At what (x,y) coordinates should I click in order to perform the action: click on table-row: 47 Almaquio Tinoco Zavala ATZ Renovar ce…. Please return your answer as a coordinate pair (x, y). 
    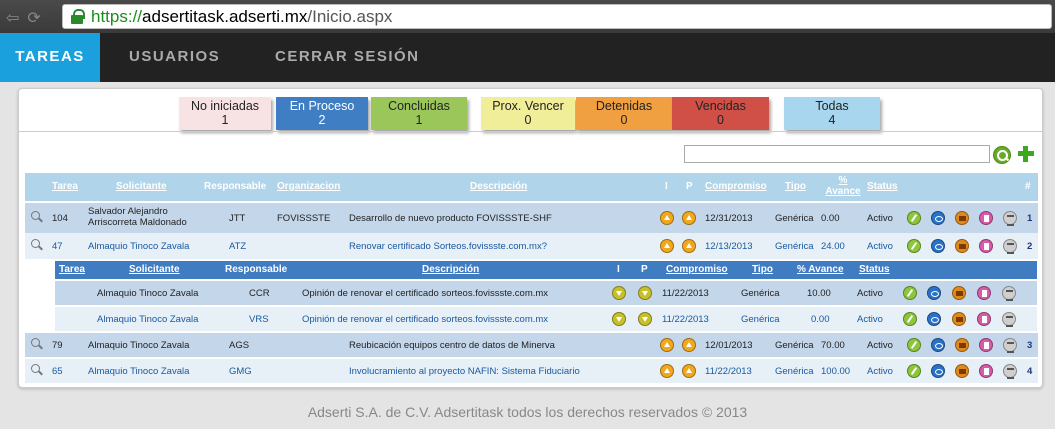
    Looking at the image, I should click on (531, 246).